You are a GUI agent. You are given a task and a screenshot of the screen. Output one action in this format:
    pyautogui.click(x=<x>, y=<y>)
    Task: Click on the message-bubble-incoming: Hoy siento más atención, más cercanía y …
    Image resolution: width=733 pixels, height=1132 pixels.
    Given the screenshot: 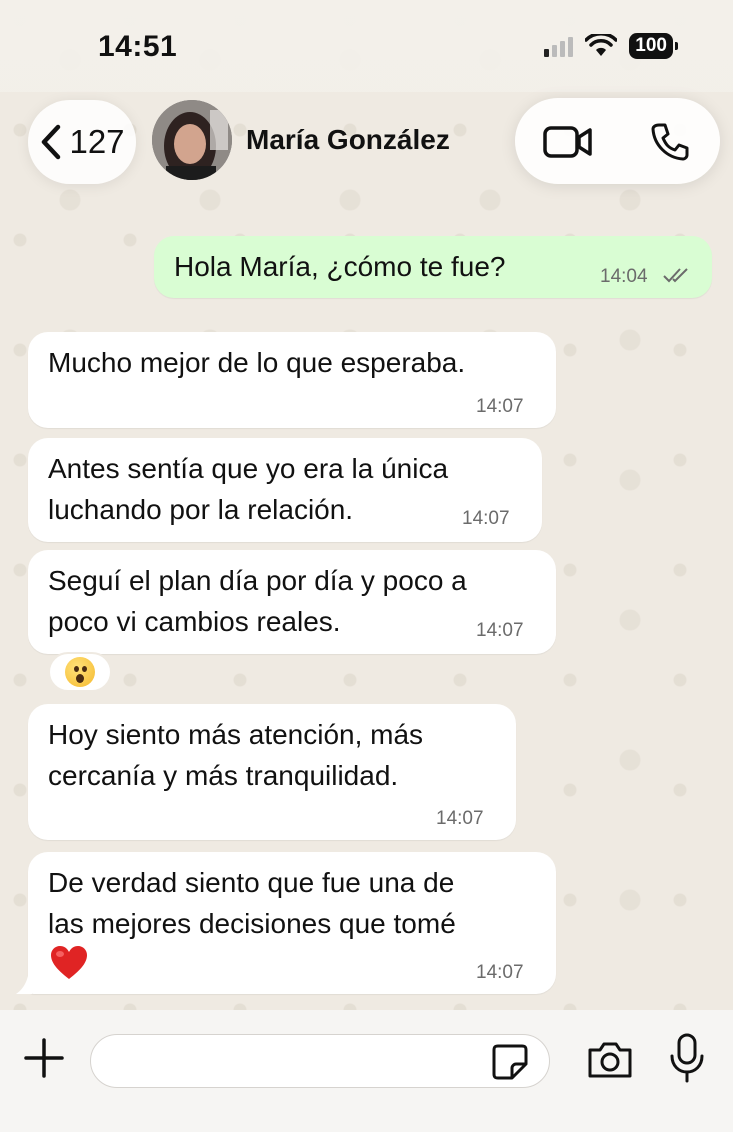 What is the action you would take?
    pyautogui.click(x=272, y=772)
    